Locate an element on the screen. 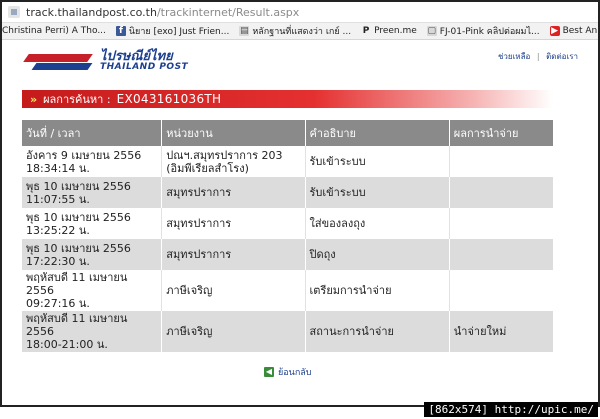 Image resolution: width=600 pixels, height=419 pixels. contact-link: ติดต่อเรา is located at coordinates (562, 56).